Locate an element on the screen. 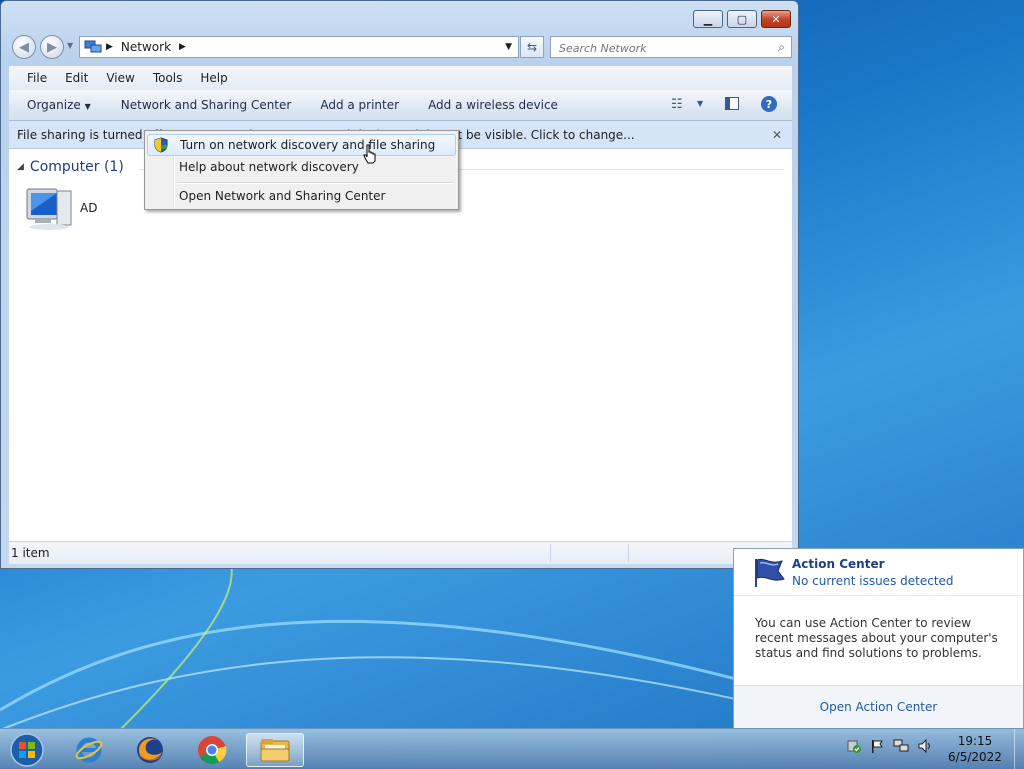 The width and height of the screenshot is (1024, 769). show-desktop-button is located at coordinates (1019, 749).